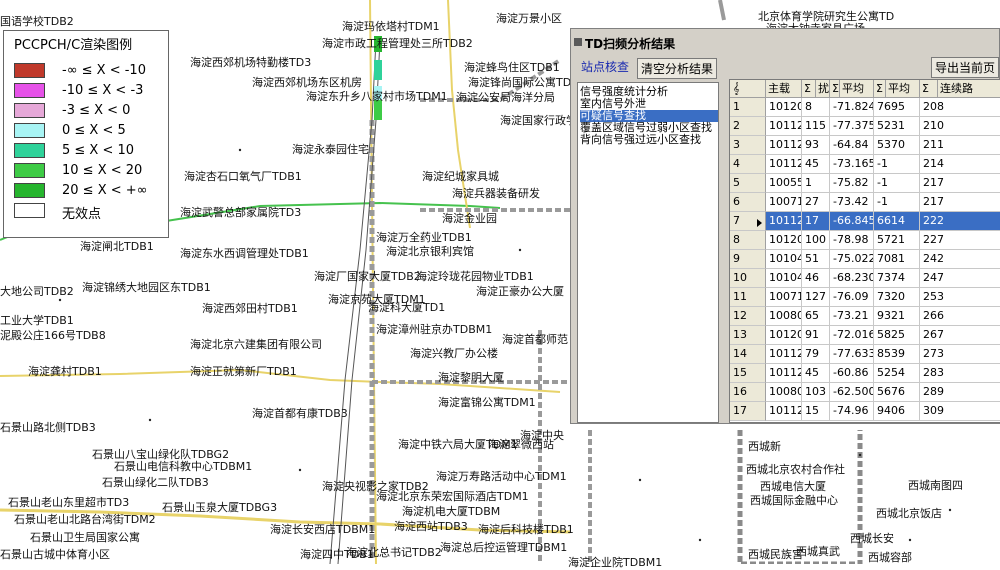 This screenshot has width=1000, height=570. I want to click on table-cell: 253, so click(960, 297).